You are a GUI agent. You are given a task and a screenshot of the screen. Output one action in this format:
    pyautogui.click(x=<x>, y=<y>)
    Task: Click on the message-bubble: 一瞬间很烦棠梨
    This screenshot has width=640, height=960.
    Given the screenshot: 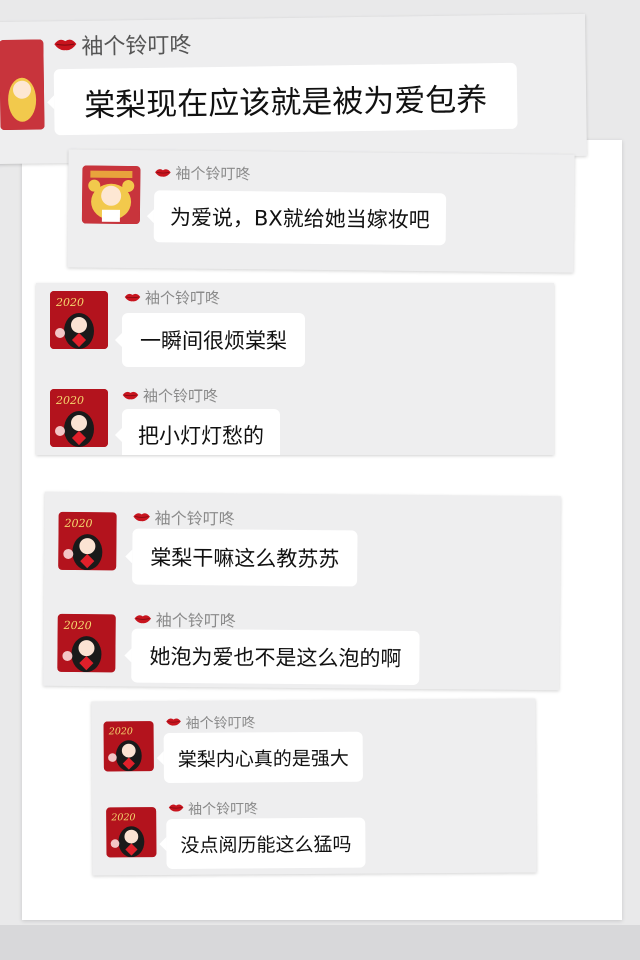 What is the action you would take?
    pyautogui.click(x=210, y=340)
    